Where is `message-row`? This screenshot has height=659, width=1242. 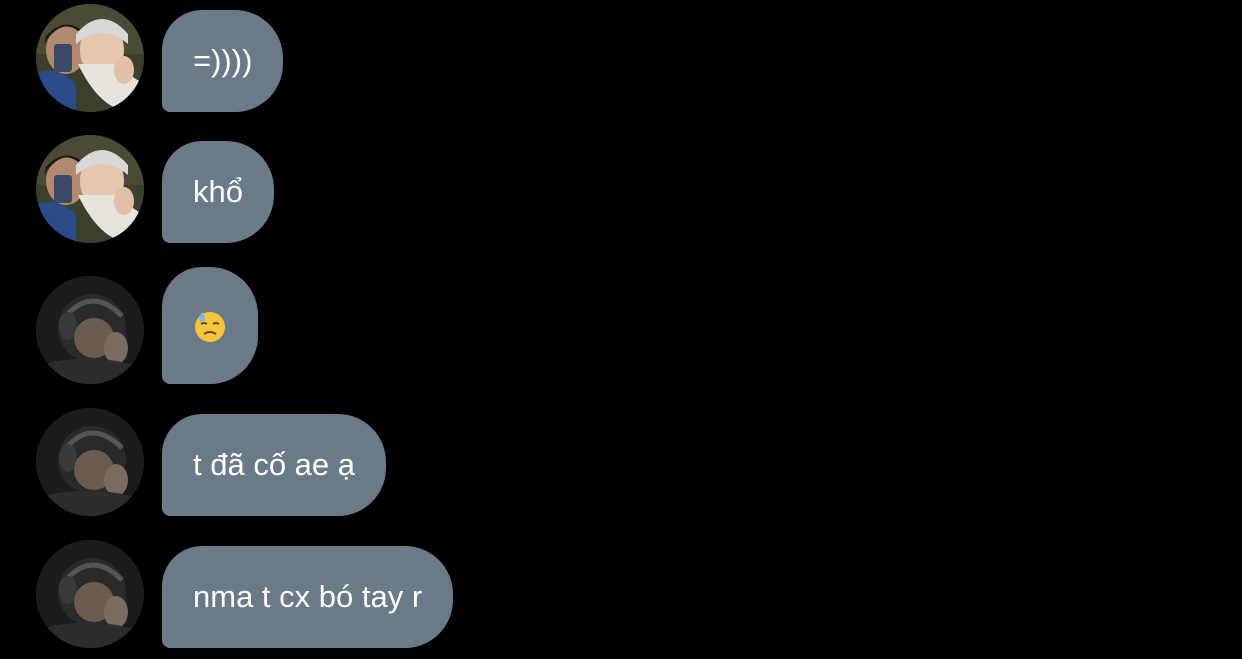 message-row is located at coordinates (147, 325).